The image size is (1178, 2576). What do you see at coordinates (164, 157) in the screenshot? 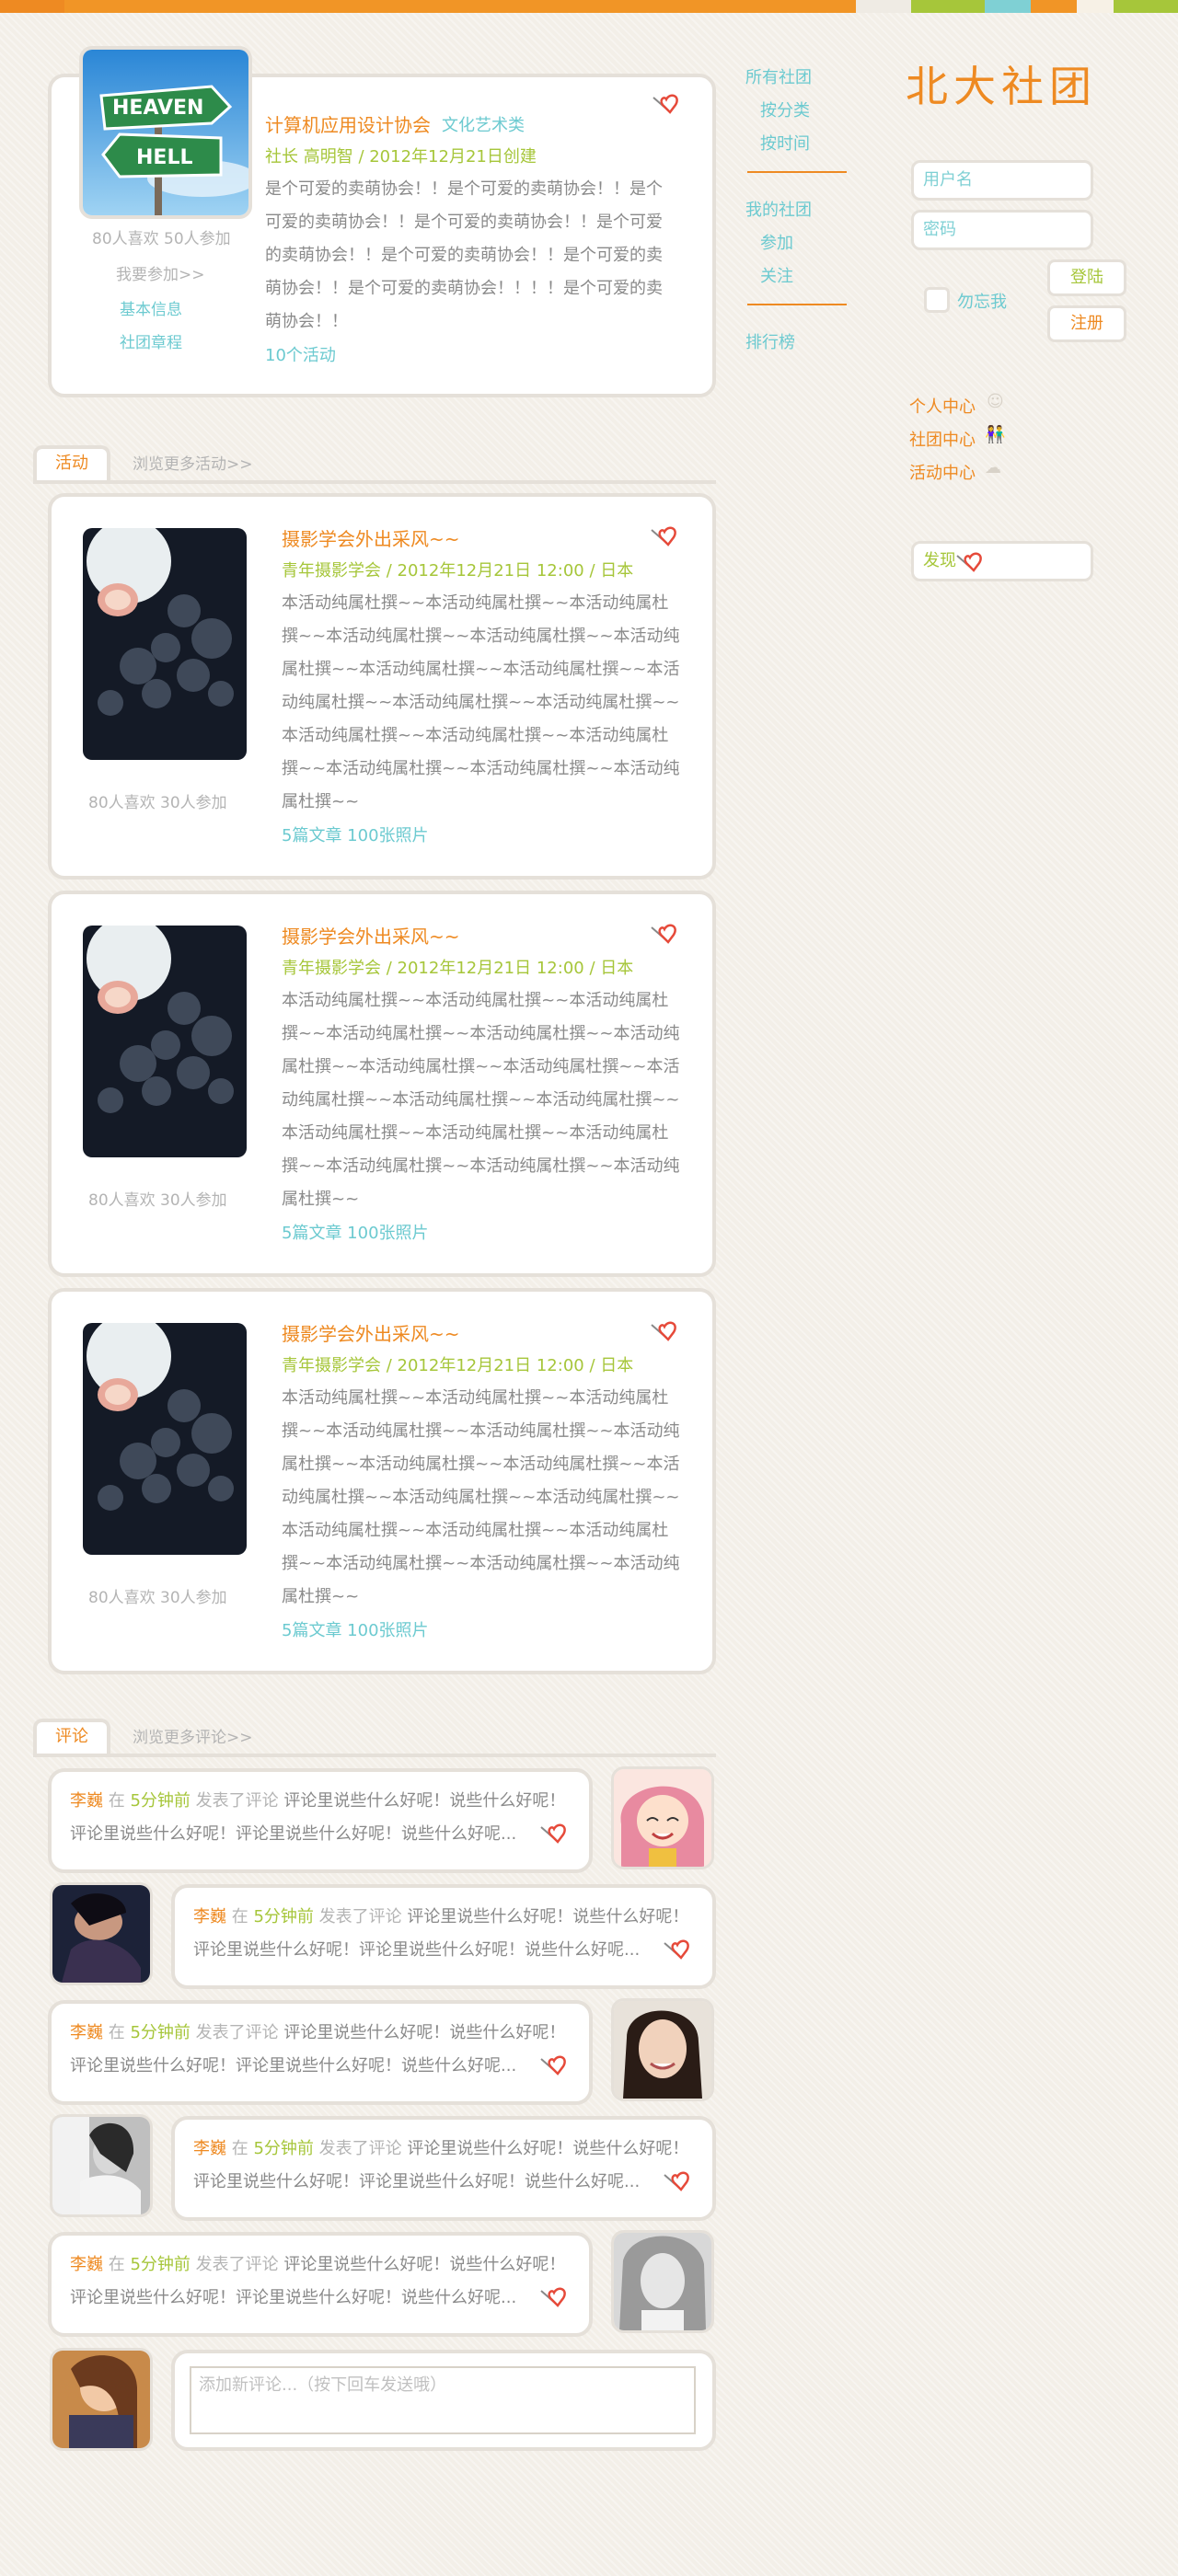
I see `svg-text: HELL` at bounding box center [164, 157].